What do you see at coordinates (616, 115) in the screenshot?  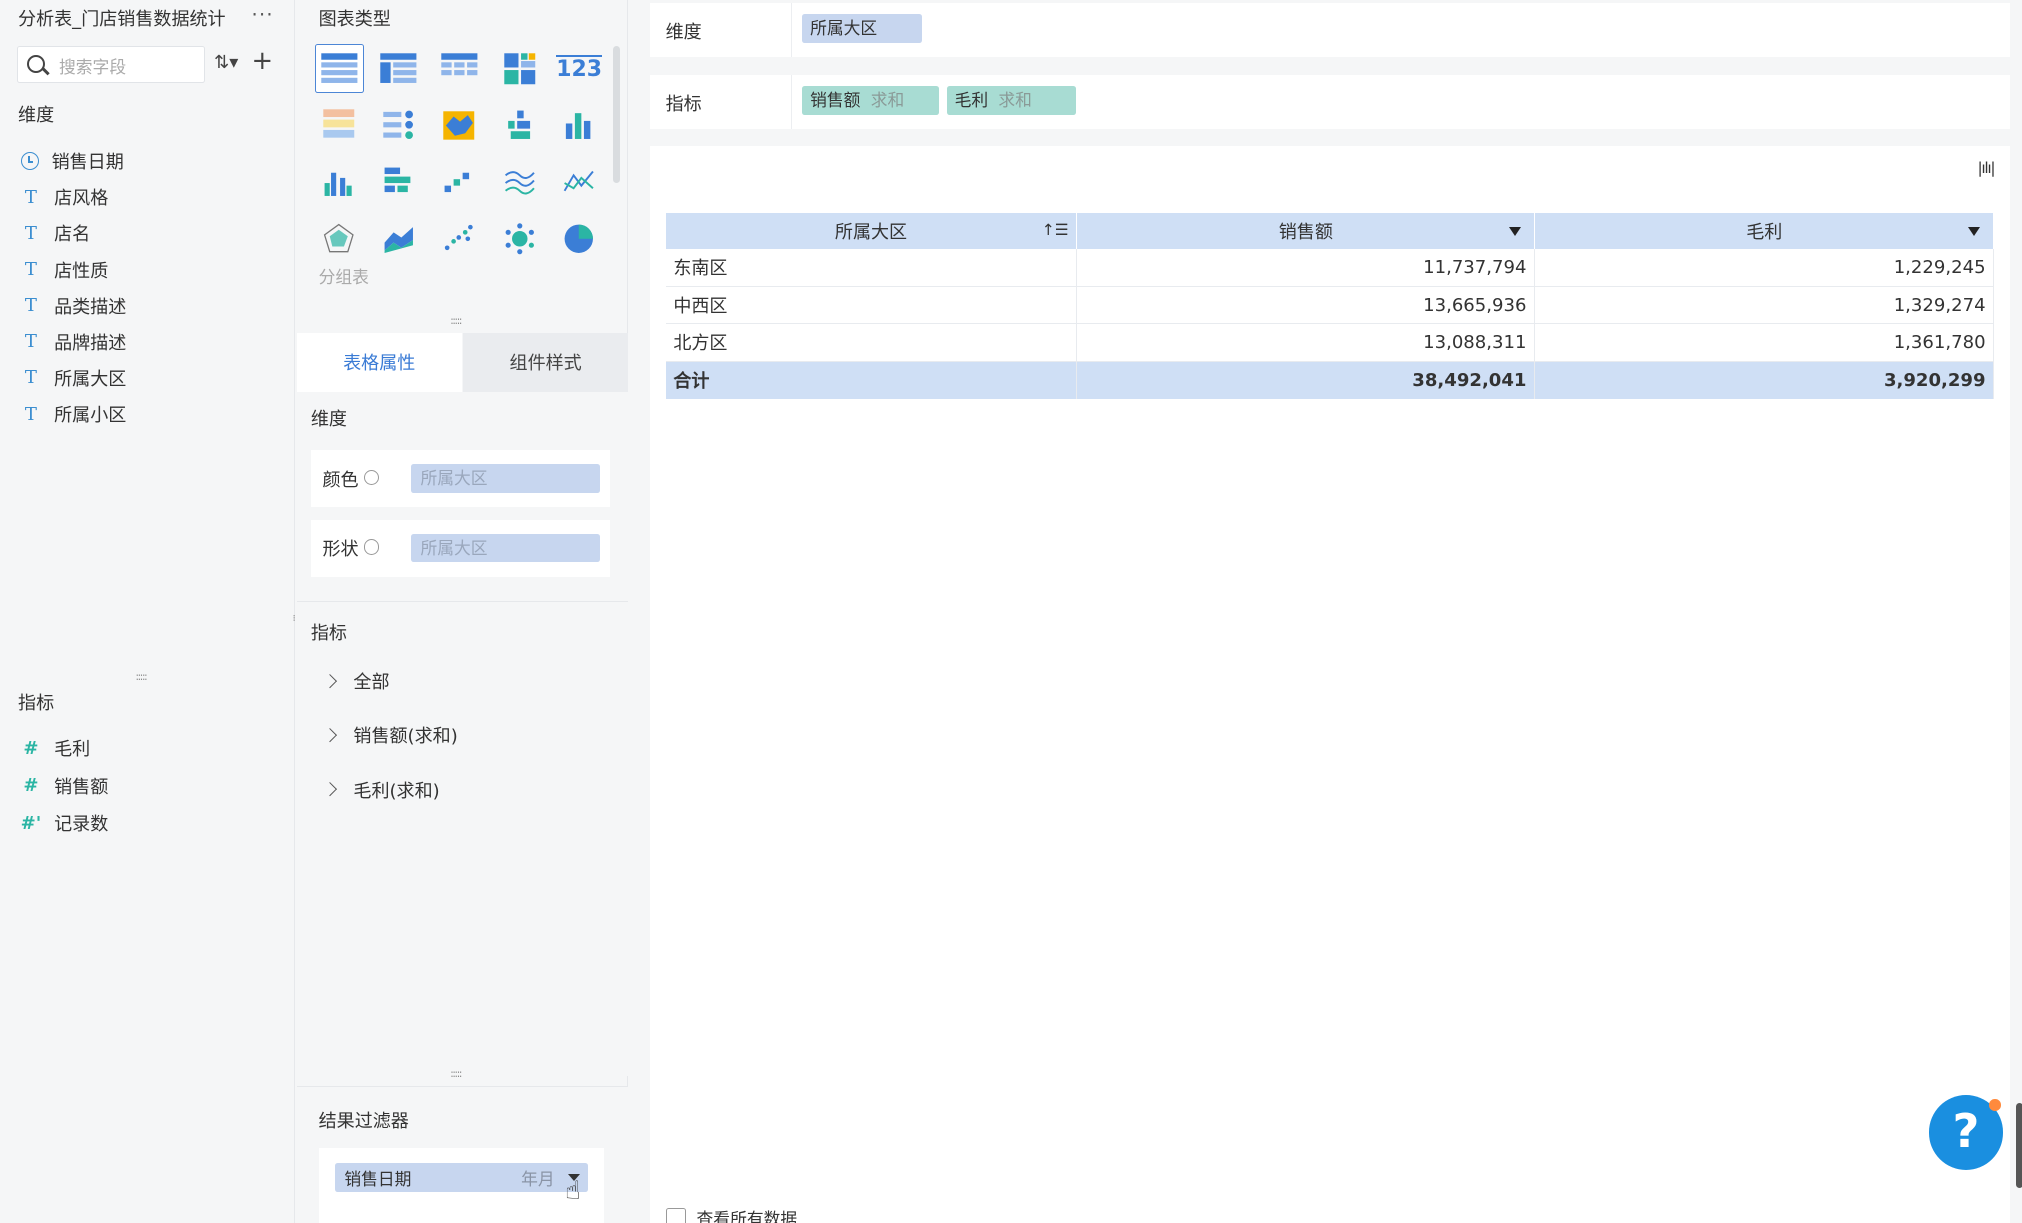 I see `chart-type-scrollbar` at bounding box center [616, 115].